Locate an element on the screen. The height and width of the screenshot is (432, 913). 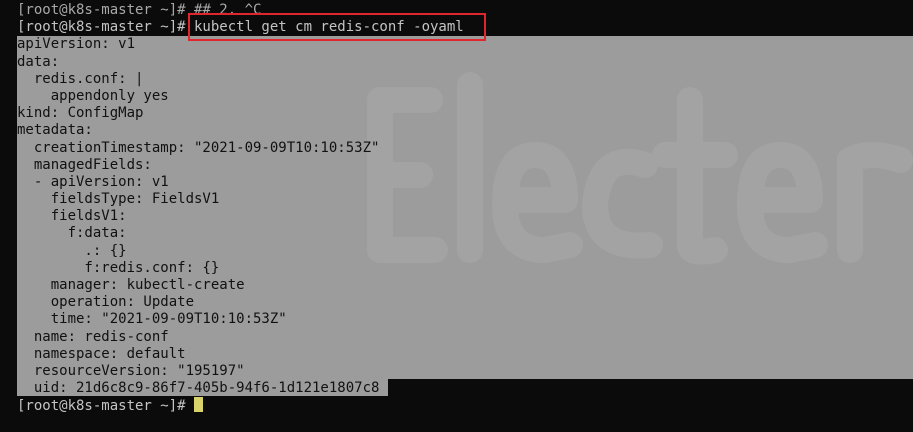
terminal-line: - apiVersion: v1 is located at coordinates (93, 181).